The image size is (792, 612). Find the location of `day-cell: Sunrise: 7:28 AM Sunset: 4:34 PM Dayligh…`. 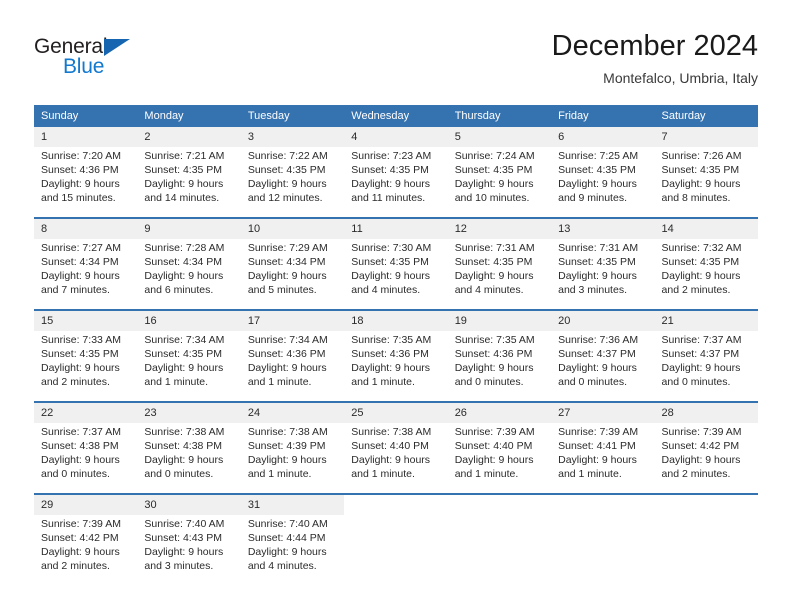

day-cell: Sunrise: 7:28 AM Sunset: 4:34 PM Dayligh… is located at coordinates (189, 274).